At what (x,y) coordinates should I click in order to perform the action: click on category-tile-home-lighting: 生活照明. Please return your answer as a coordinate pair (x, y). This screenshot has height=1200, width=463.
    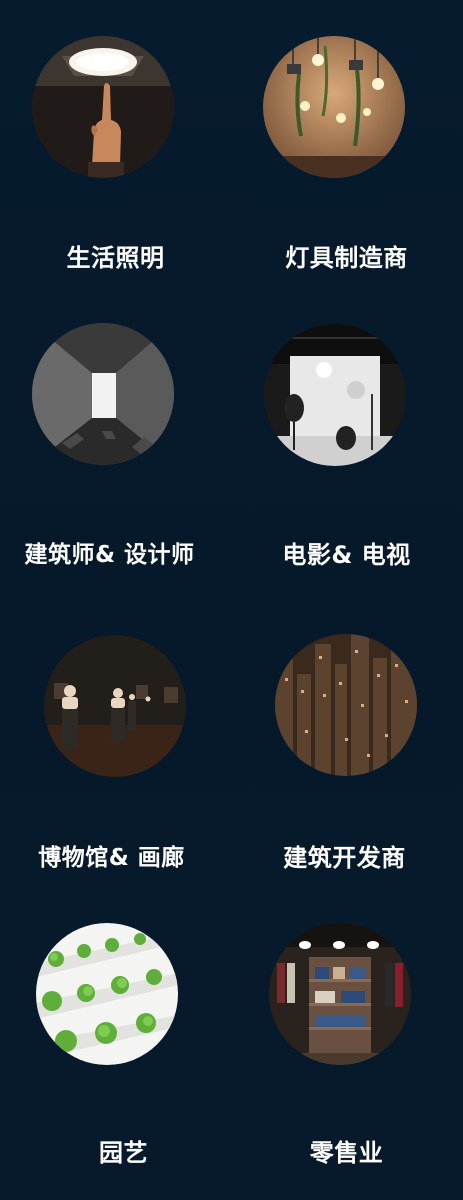
    Looking at the image, I should click on (115, 150).